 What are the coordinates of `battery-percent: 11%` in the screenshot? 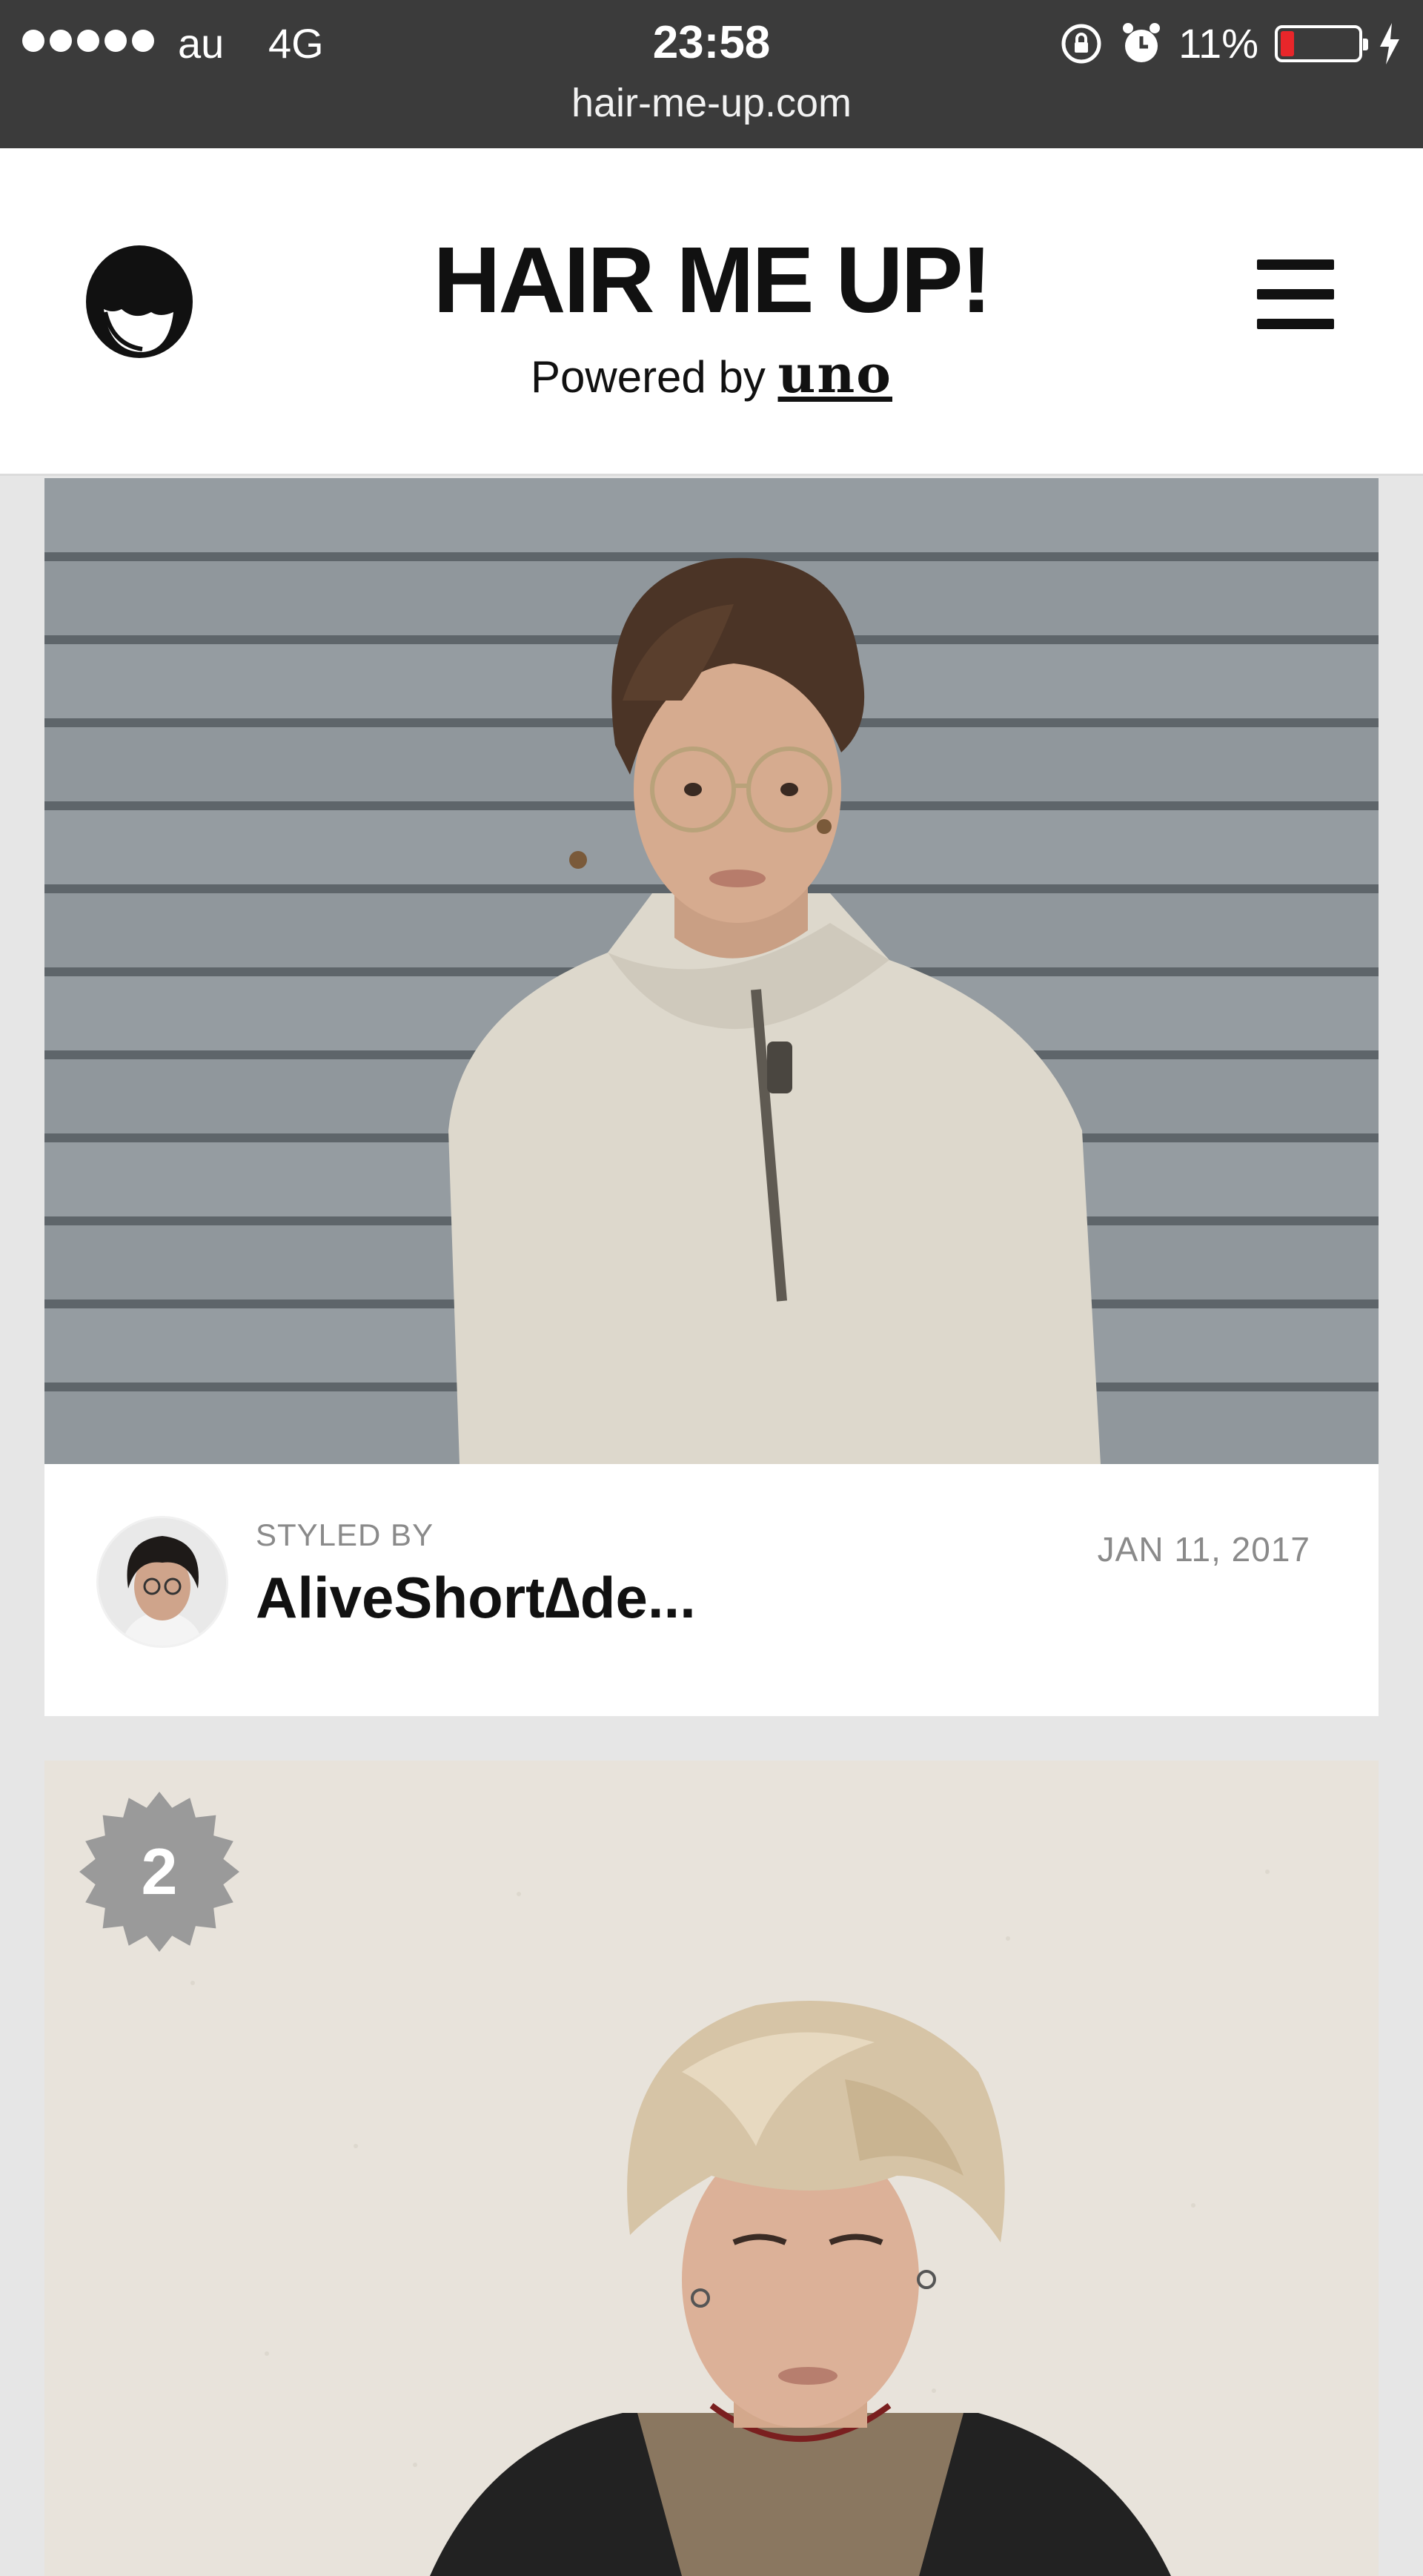 It's located at (1218, 43).